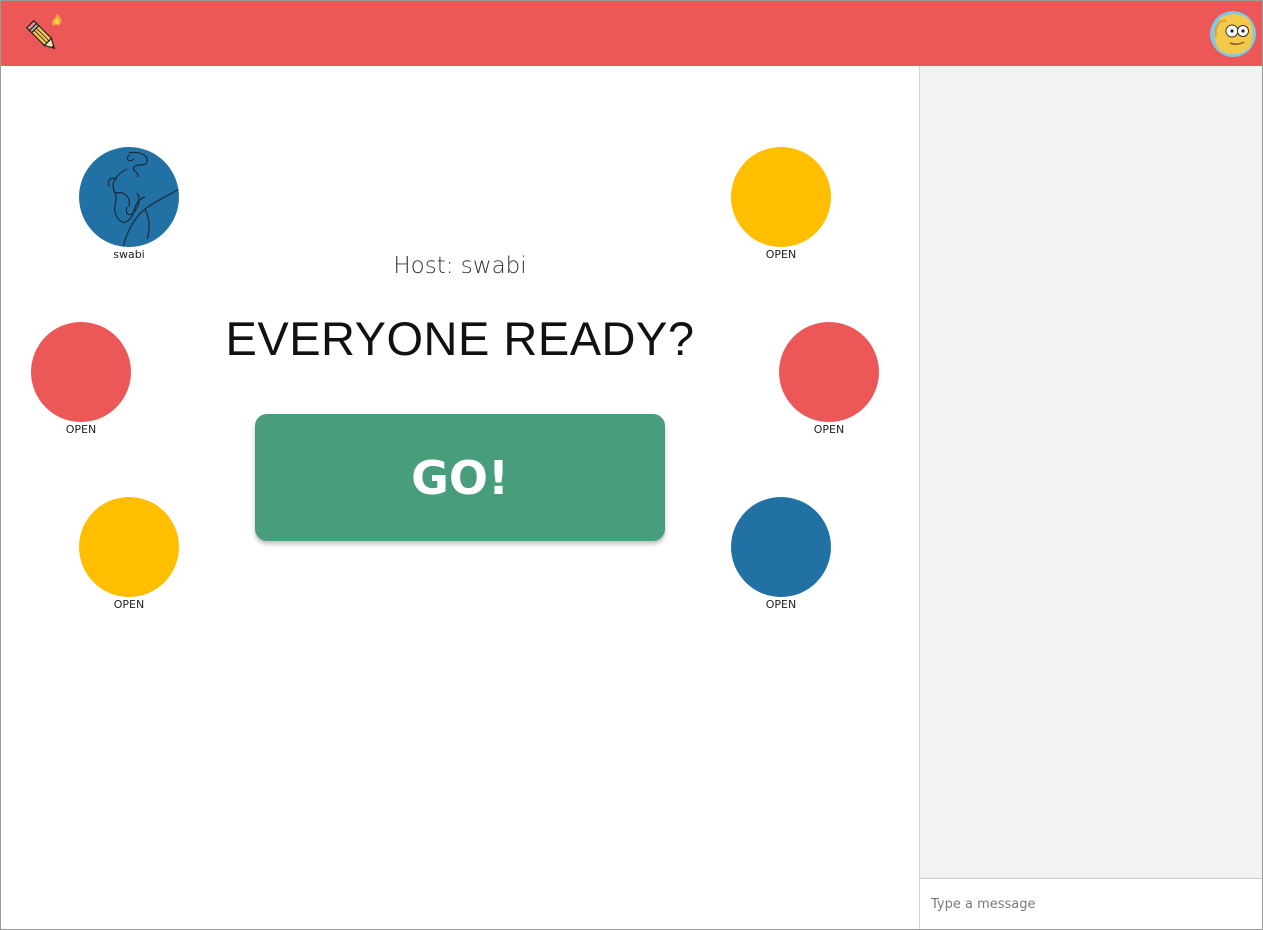 Image resolution: width=1263 pixels, height=930 pixels. I want to click on pencil-icon, so click(43, 33).